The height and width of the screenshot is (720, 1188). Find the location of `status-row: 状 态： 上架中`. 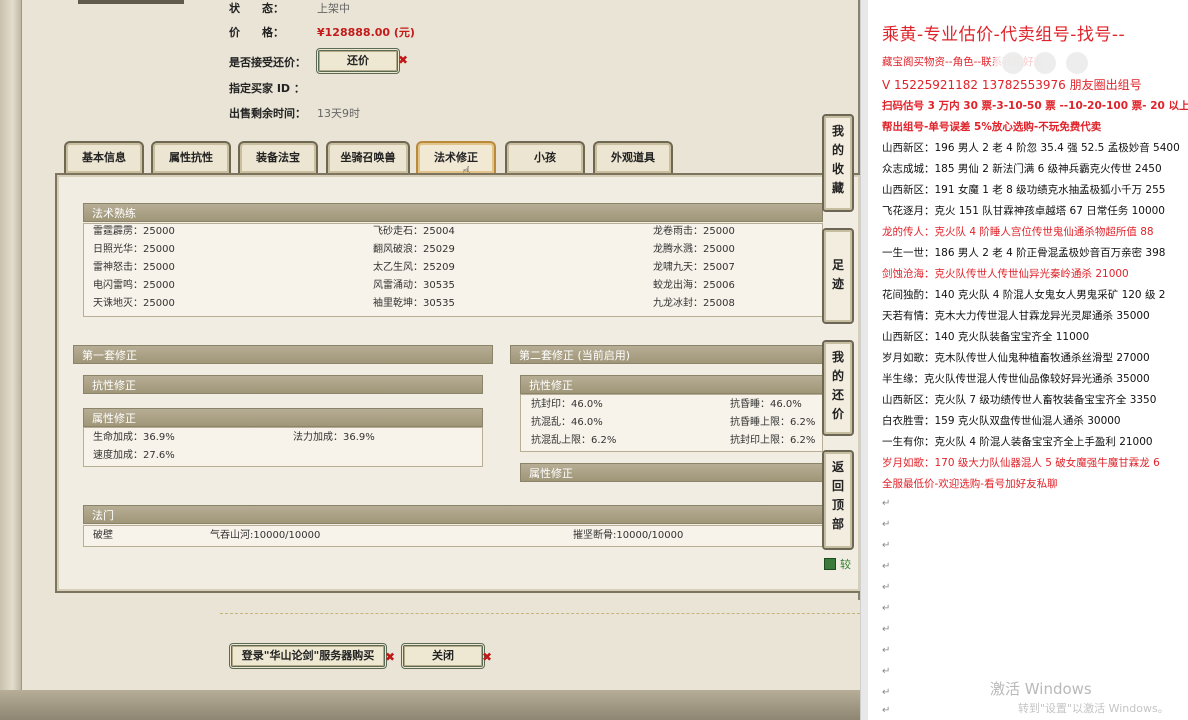

status-row: 状 态： 上架中 is located at coordinates (289, 9).